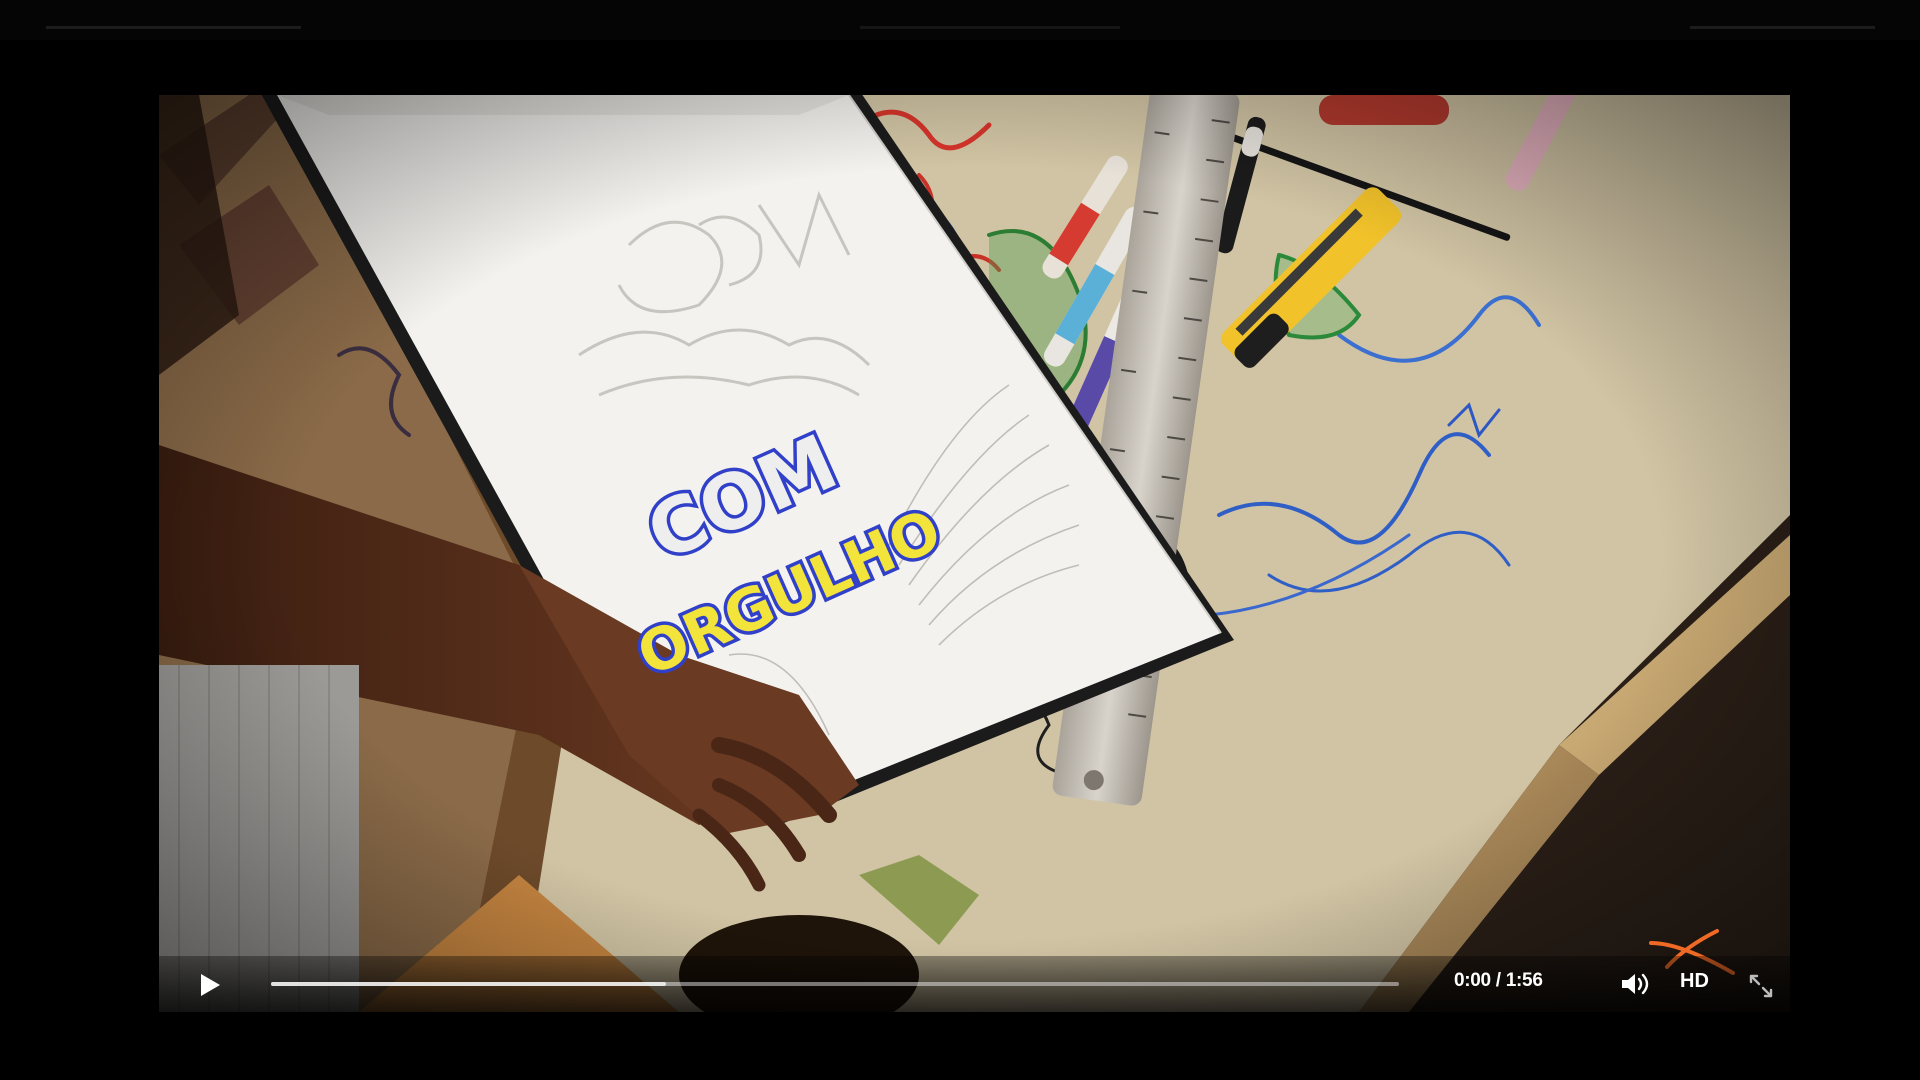  What do you see at coordinates (1472, 980) in the screenshot?
I see `current-time: 0:00` at bounding box center [1472, 980].